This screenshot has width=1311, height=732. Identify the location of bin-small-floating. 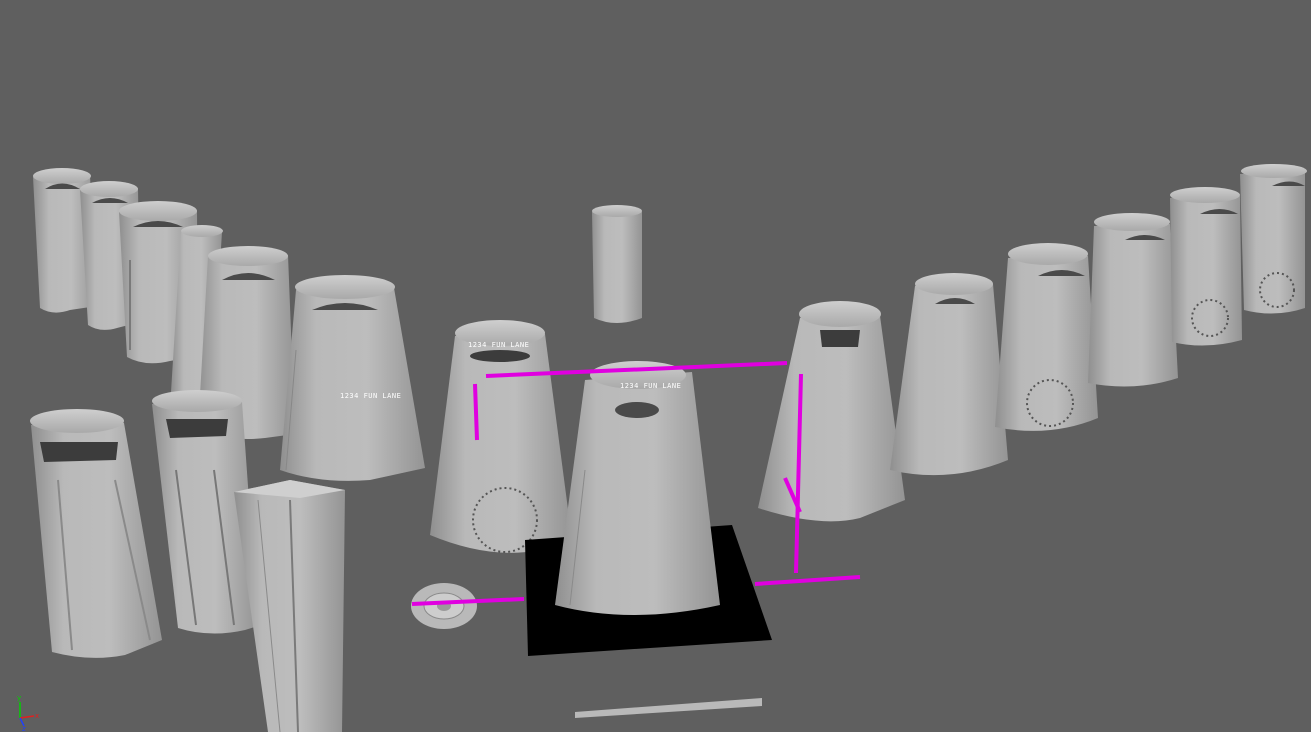
(617, 264).